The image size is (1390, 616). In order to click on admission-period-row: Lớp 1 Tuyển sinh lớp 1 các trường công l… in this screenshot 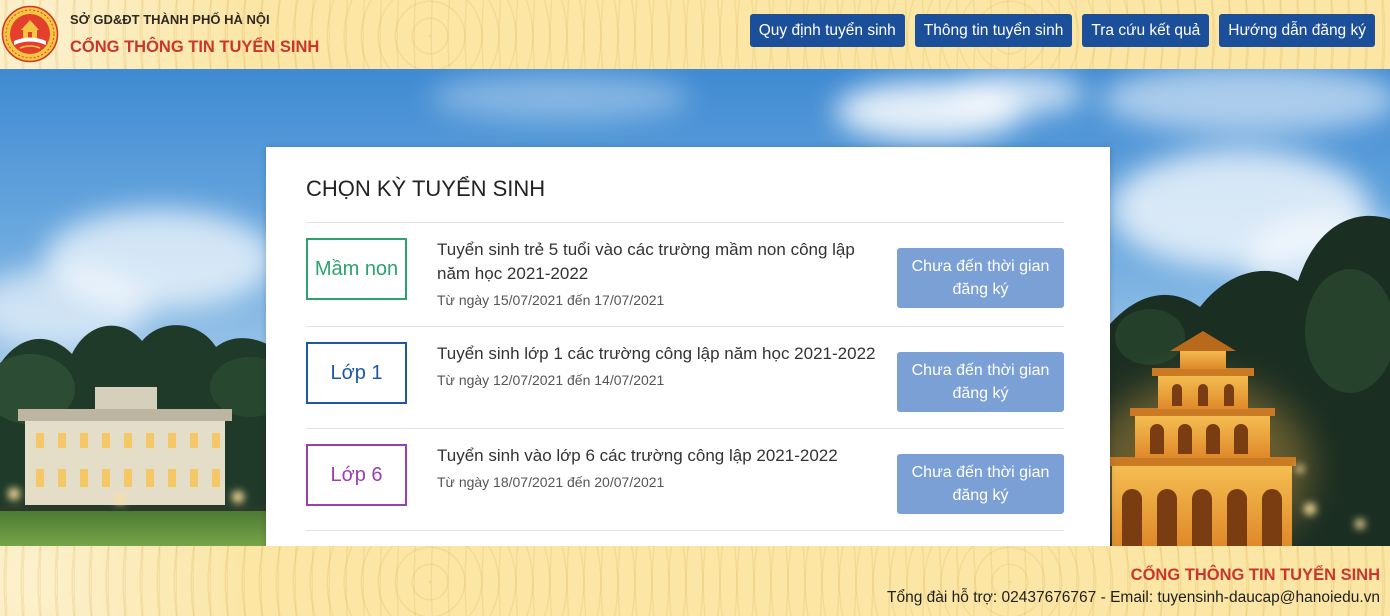, I will do `click(685, 377)`.